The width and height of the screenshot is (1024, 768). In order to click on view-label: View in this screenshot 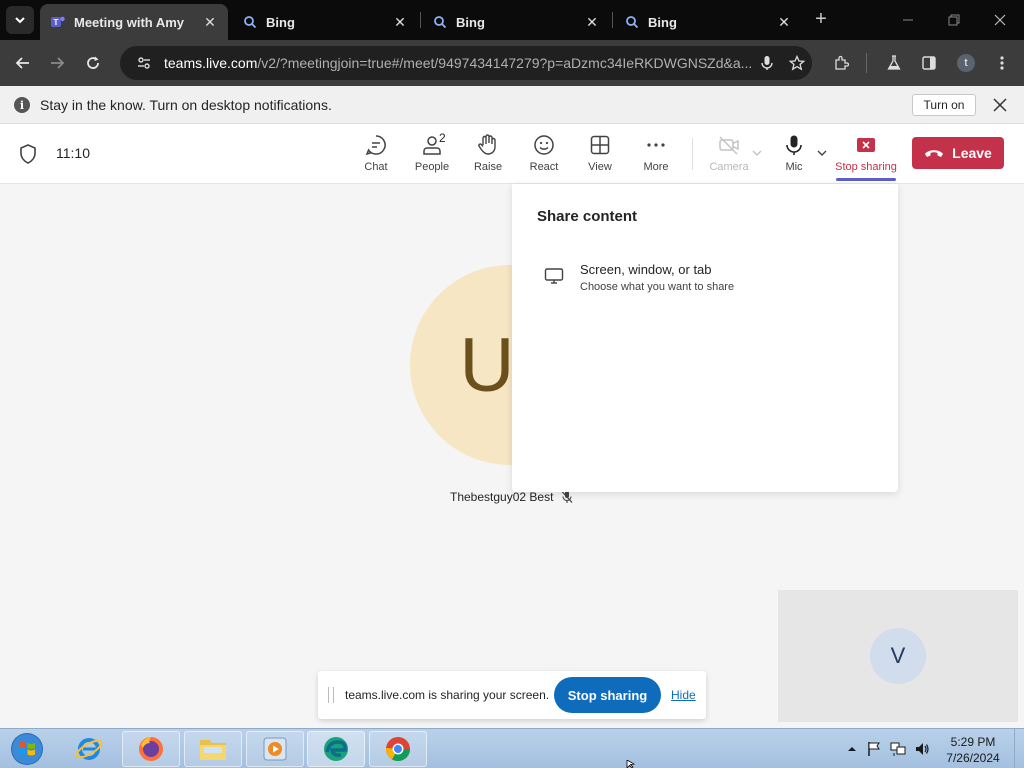, I will do `click(600, 167)`.